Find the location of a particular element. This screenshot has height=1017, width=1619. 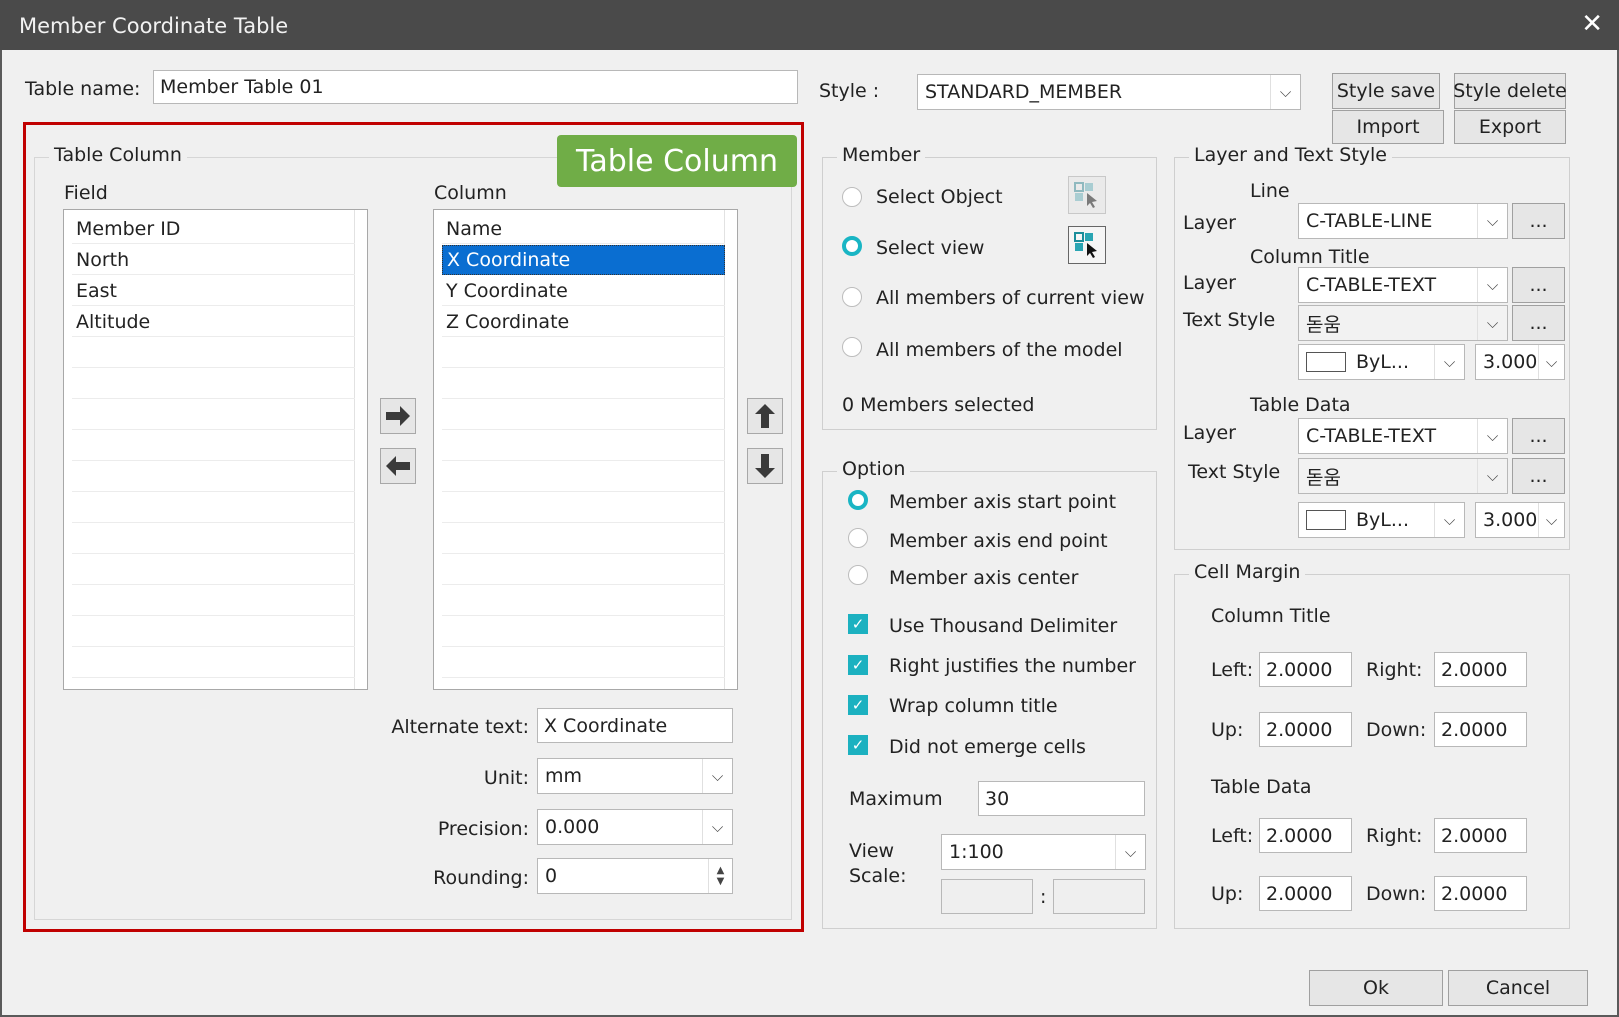

ct-text-style-label: Text Style is located at coordinates (1229, 320).